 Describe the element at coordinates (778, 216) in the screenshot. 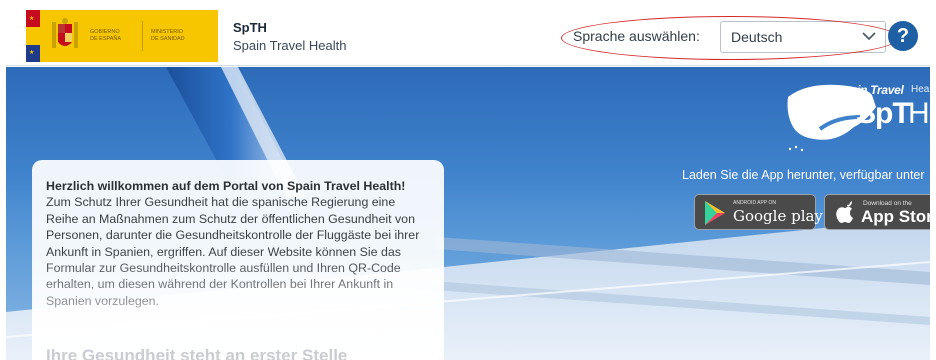

I see `google-play-label: Google play` at that location.